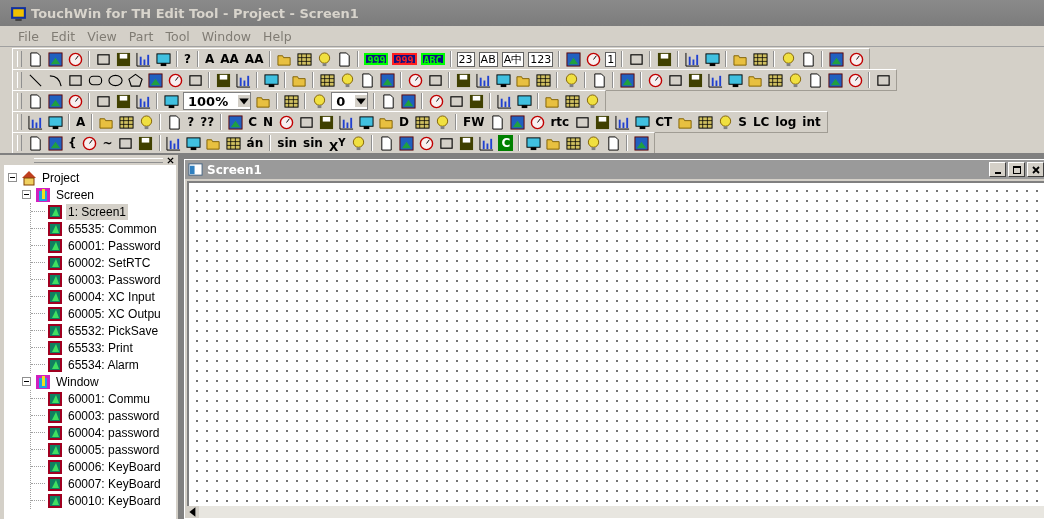 This screenshot has height=519, width=1044. I want to click on close-icon, so click(170, 160).